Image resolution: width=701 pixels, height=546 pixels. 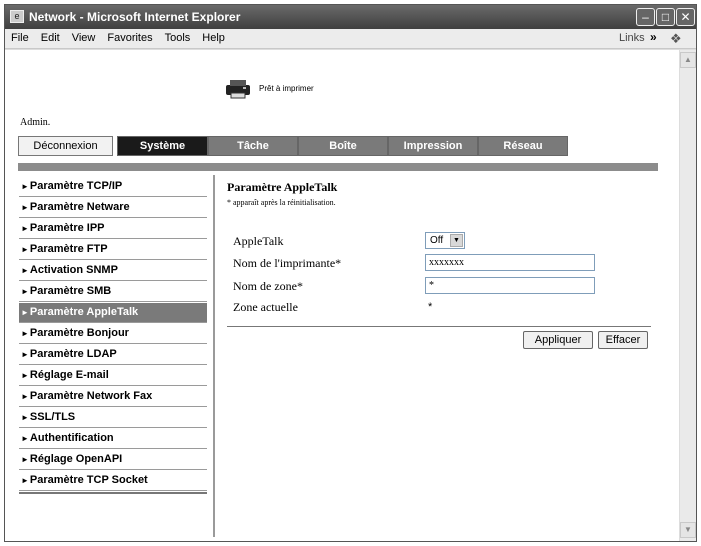 I want to click on menu-view: View, so click(x=84, y=36).